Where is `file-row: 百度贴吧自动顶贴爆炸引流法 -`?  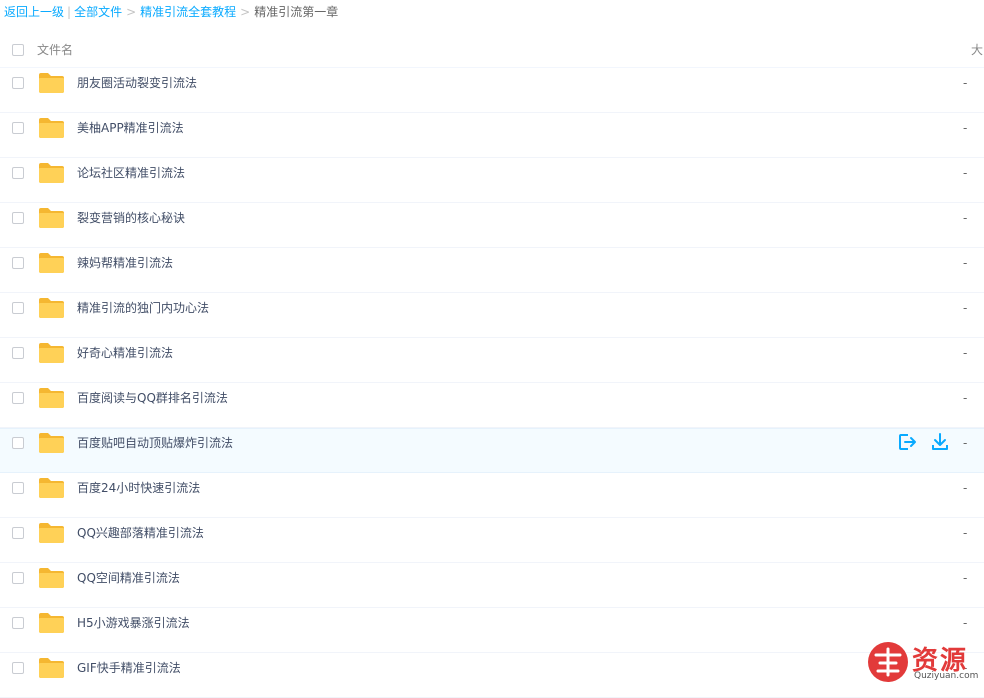 file-row: 百度贴吧自动顶贴爆炸引流法 - is located at coordinates (492, 450).